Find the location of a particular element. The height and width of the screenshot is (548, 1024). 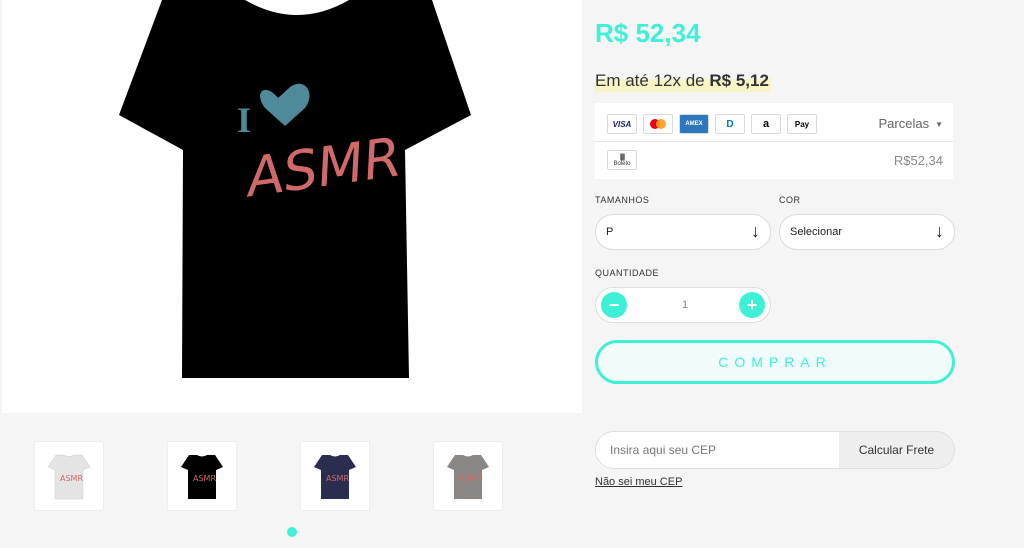

thumbnail-strip: ASMR ASMR ASMR ASMR is located at coordinates (290, 480).